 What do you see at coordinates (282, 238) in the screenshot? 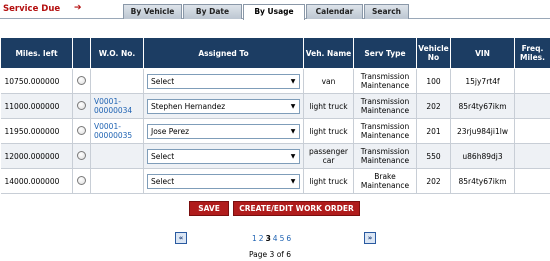
I see `page-link-5: 5` at bounding box center [282, 238].